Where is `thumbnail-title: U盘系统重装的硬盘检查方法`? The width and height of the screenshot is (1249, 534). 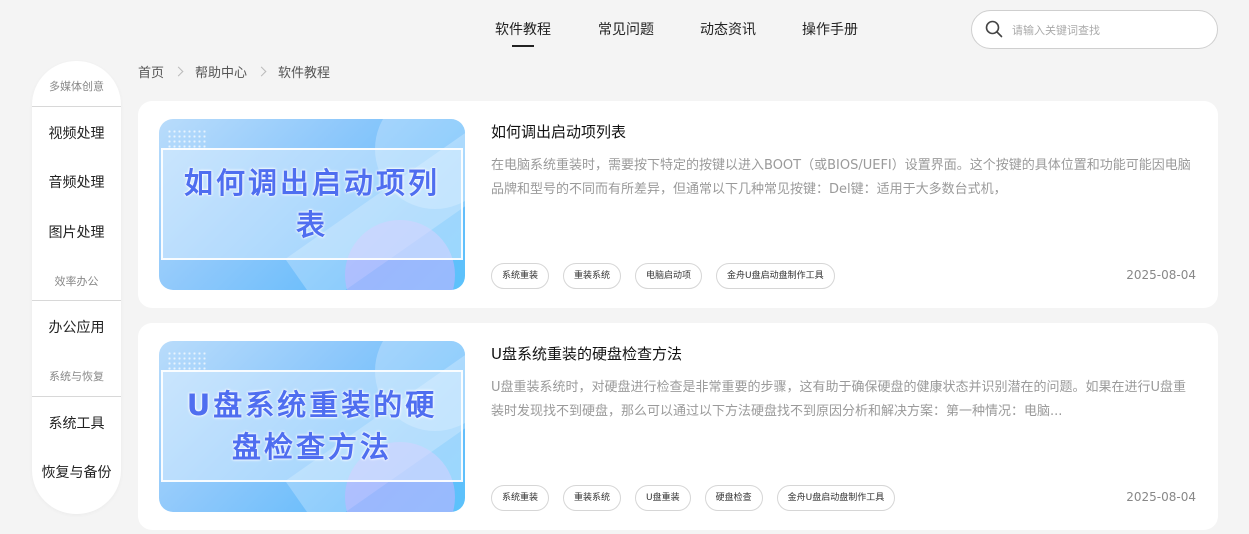 thumbnail-title: U盘系统重装的硬盘检查方法 is located at coordinates (312, 426).